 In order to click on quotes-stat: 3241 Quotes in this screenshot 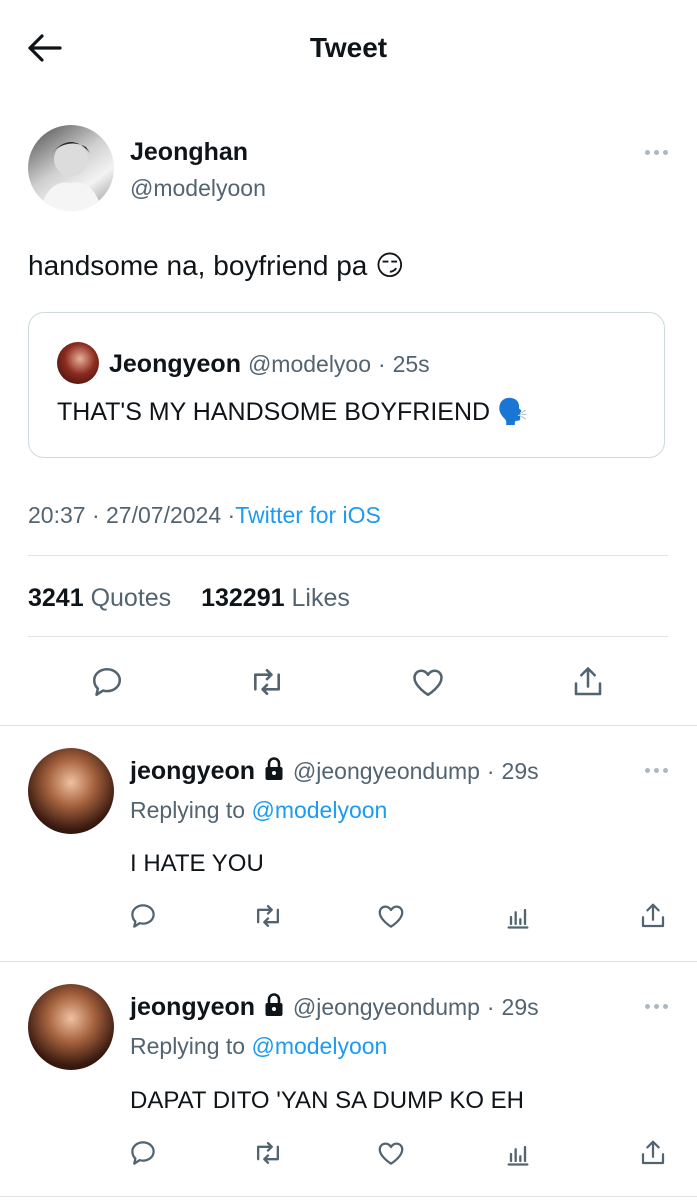, I will do `click(99, 598)`.